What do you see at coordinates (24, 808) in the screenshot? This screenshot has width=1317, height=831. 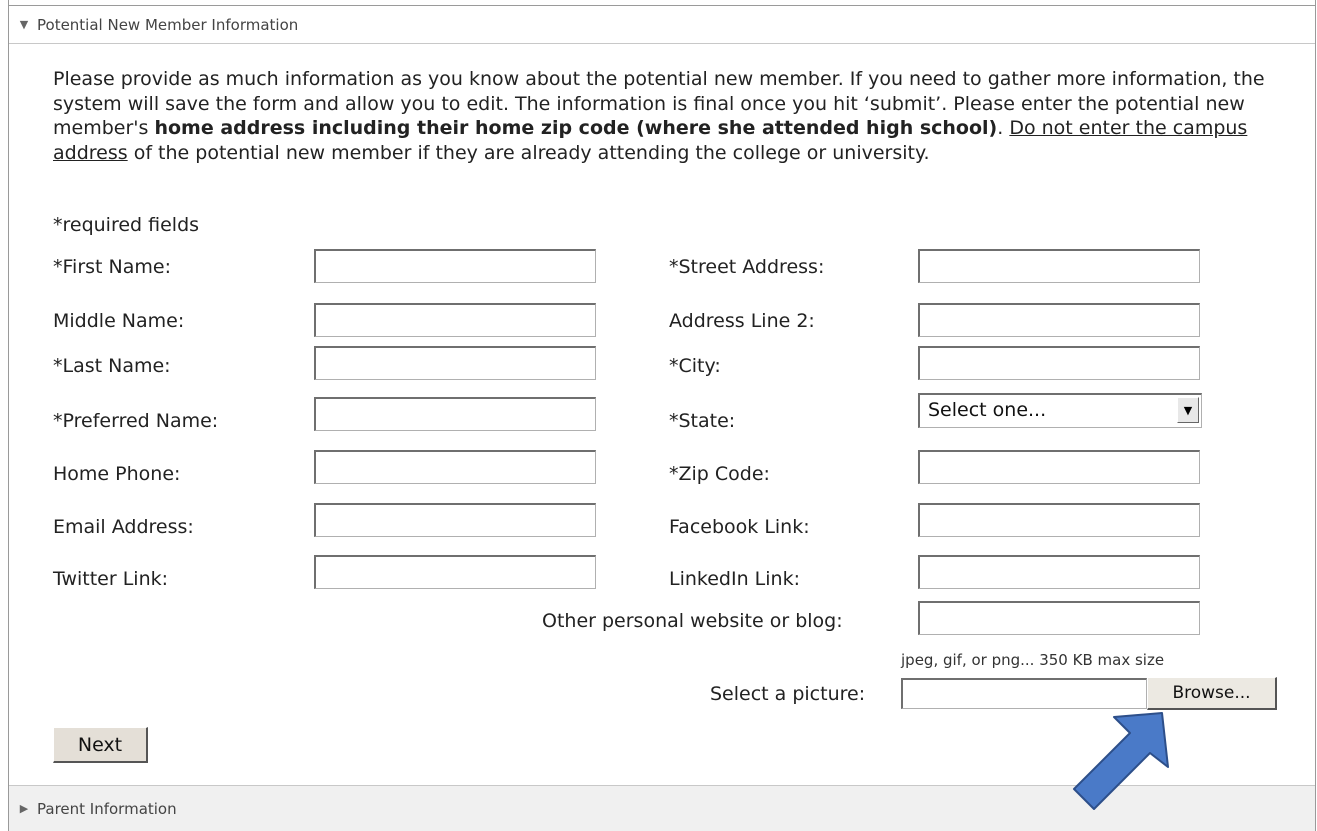 I see `caret-right-icon: ▶` at bounding box center [24, 808].